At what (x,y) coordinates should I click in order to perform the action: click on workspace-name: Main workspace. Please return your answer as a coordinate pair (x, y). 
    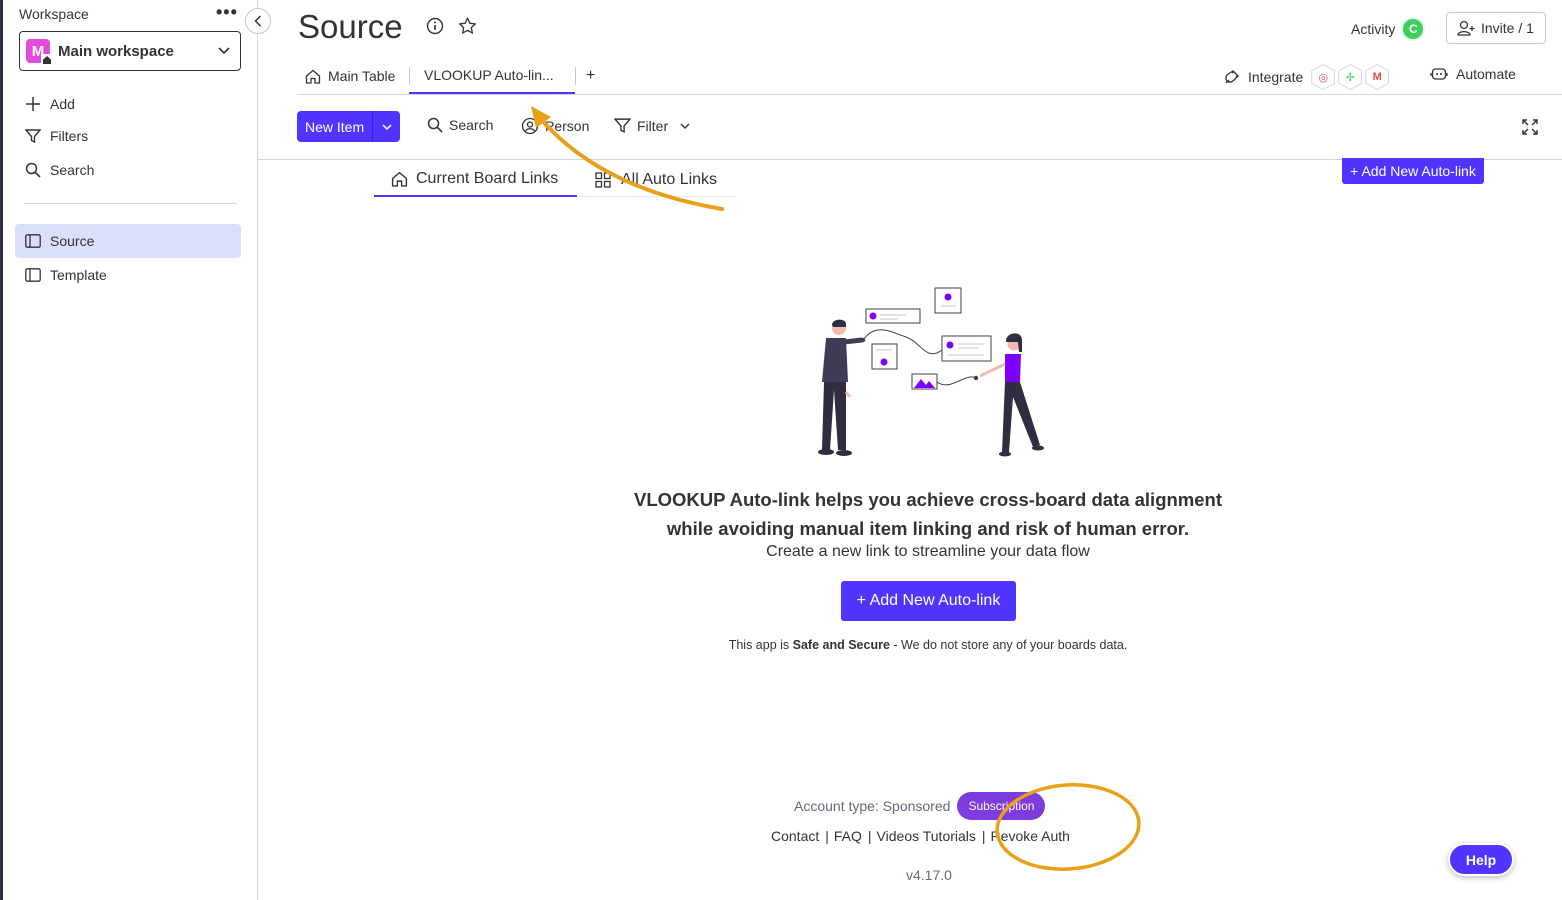
    Looking at the image, I should click on (116, 51).